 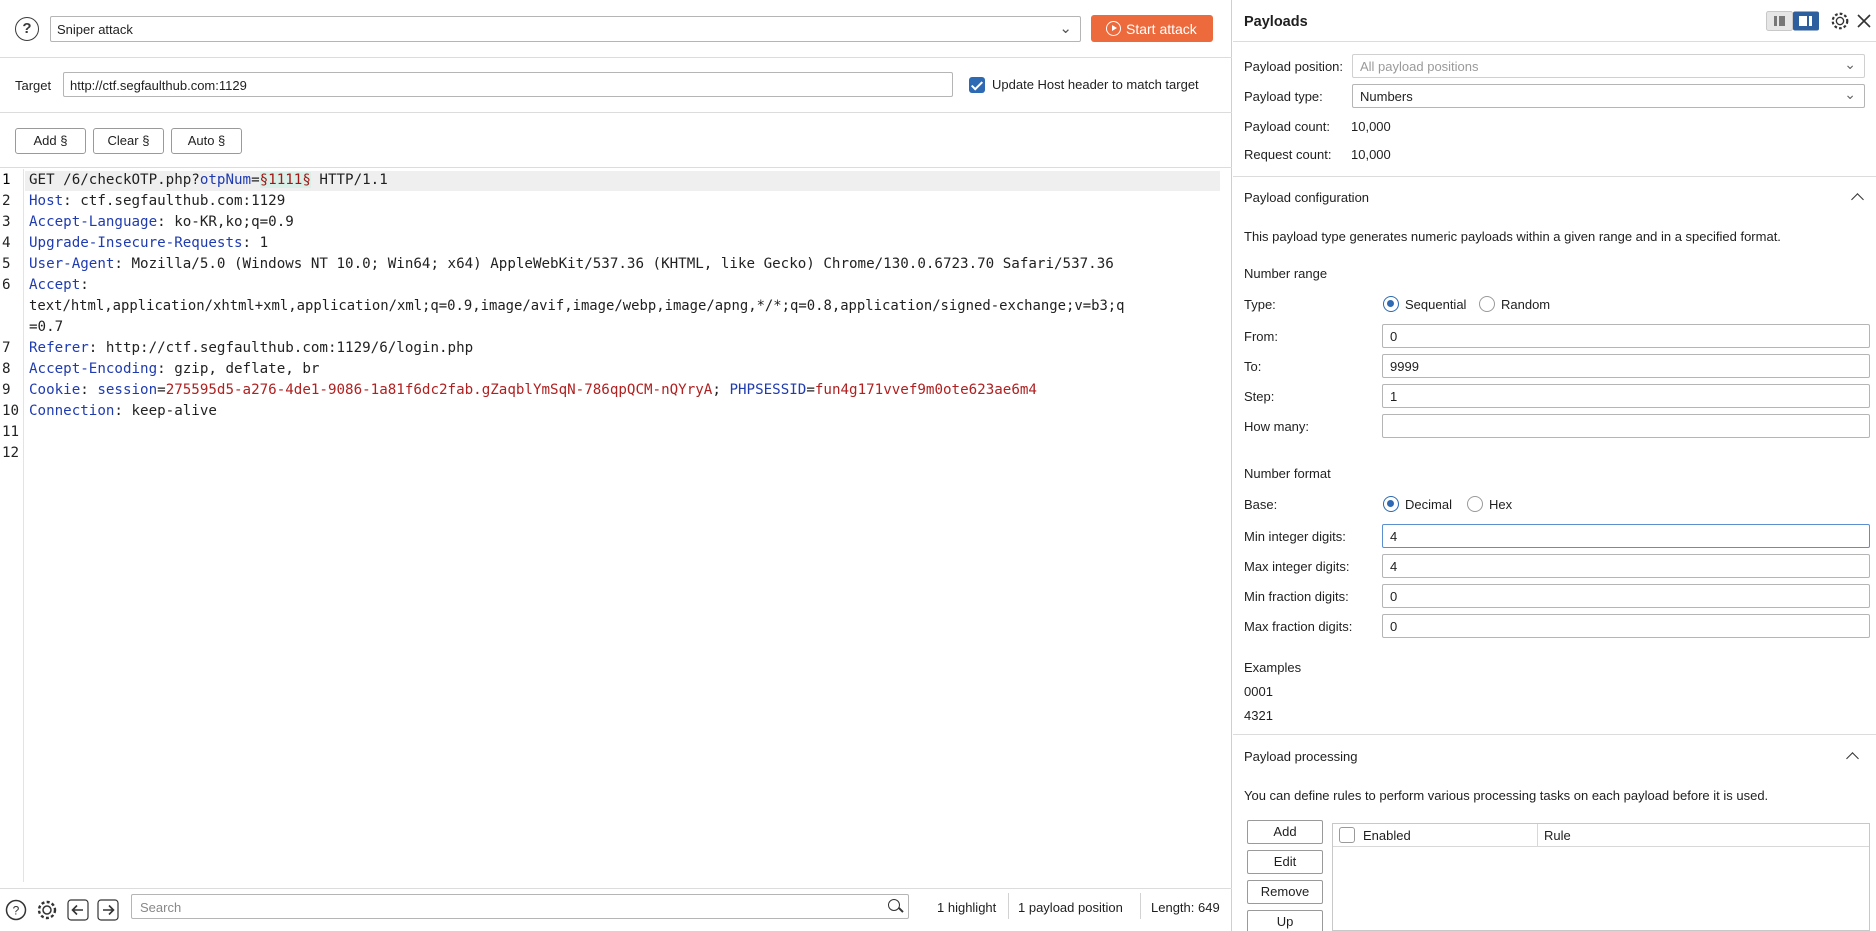 What do you see at coordinates (1475, 504) in the screenshot?
I see `hex-radio` at bounding box center [1475, 504].